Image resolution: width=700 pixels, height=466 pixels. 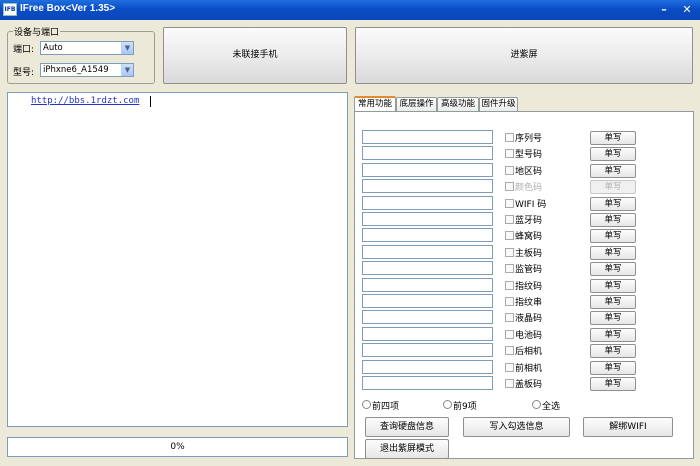 What do you see at coordinates (529, 369) in the screenshot?
I see `row-label: 前相机` at bounding box center [529, 369].